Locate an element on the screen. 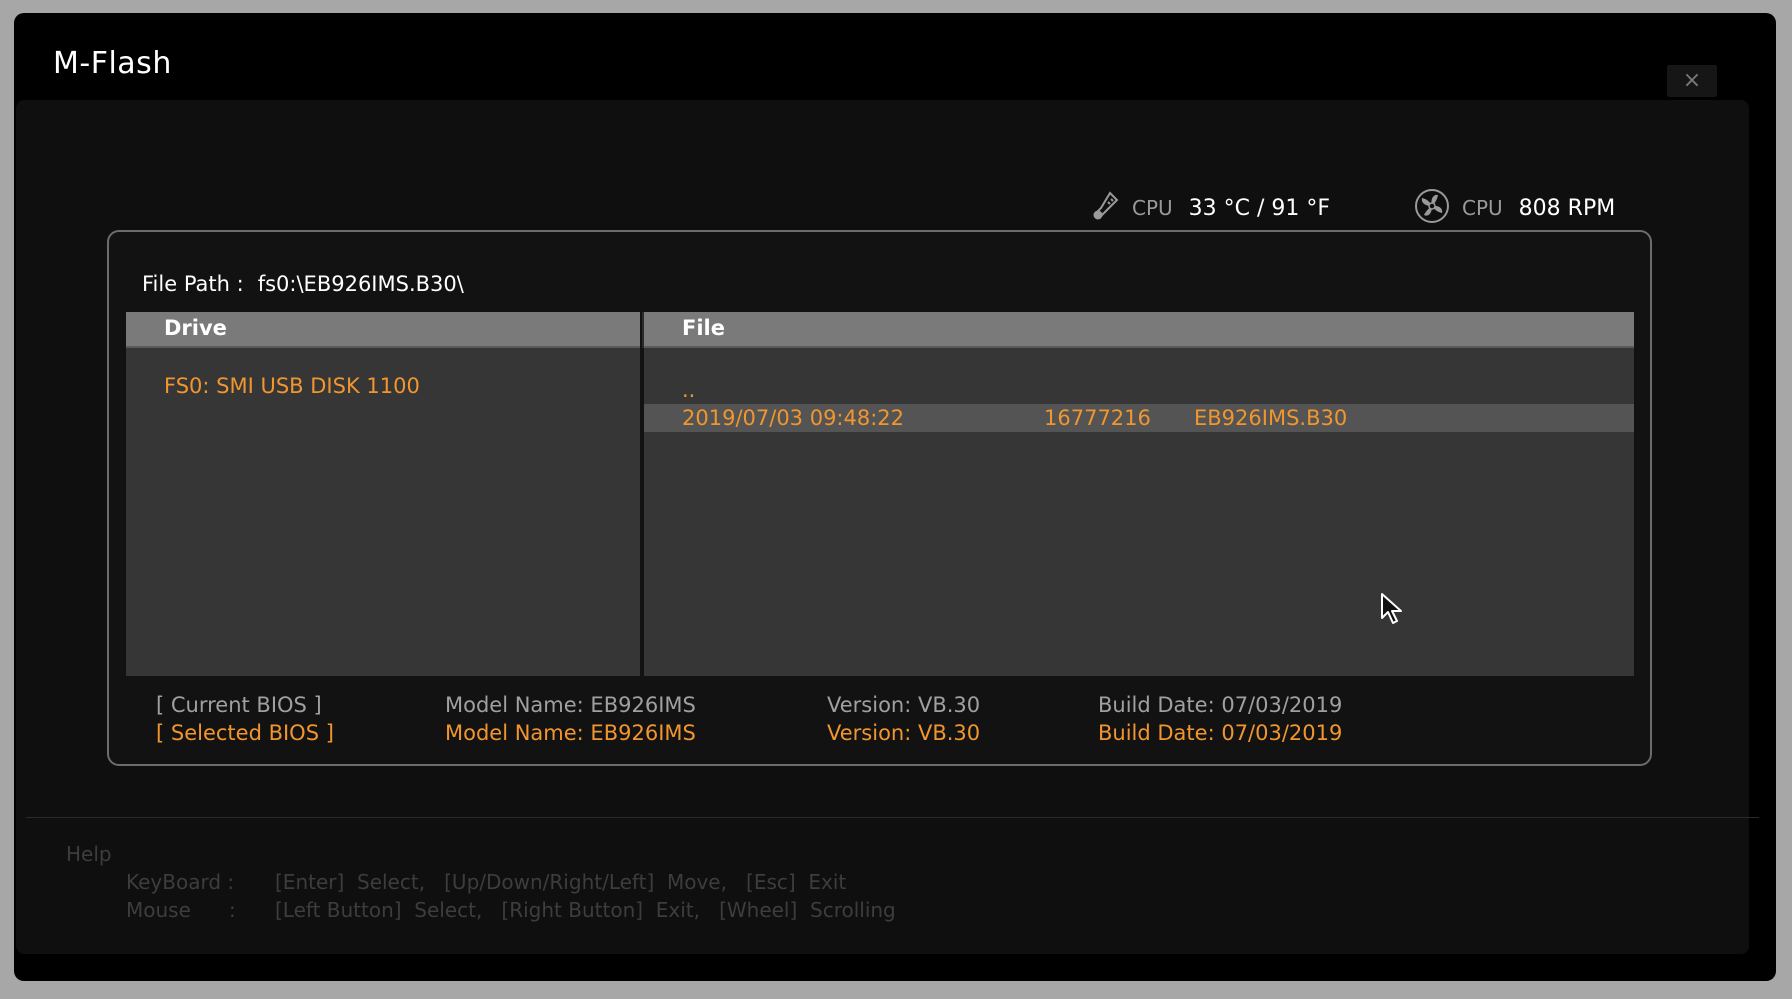 The height and width of the screenshot is (999, 1792). file-path: File Path : fs0:\EB926IMS.B30\ is located at coordinates (303, 284).